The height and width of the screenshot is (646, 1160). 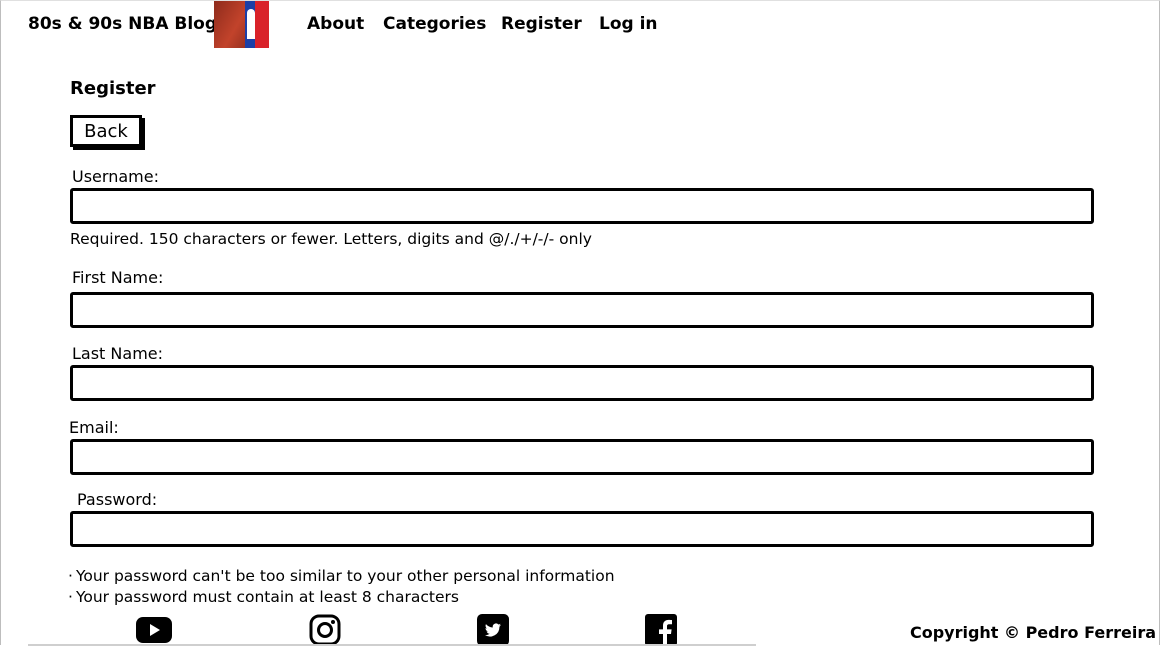 What do you see at coordinates (541, 24) in the screenshot?
I see `nav-register: Register` at bounding box center [541, 24].